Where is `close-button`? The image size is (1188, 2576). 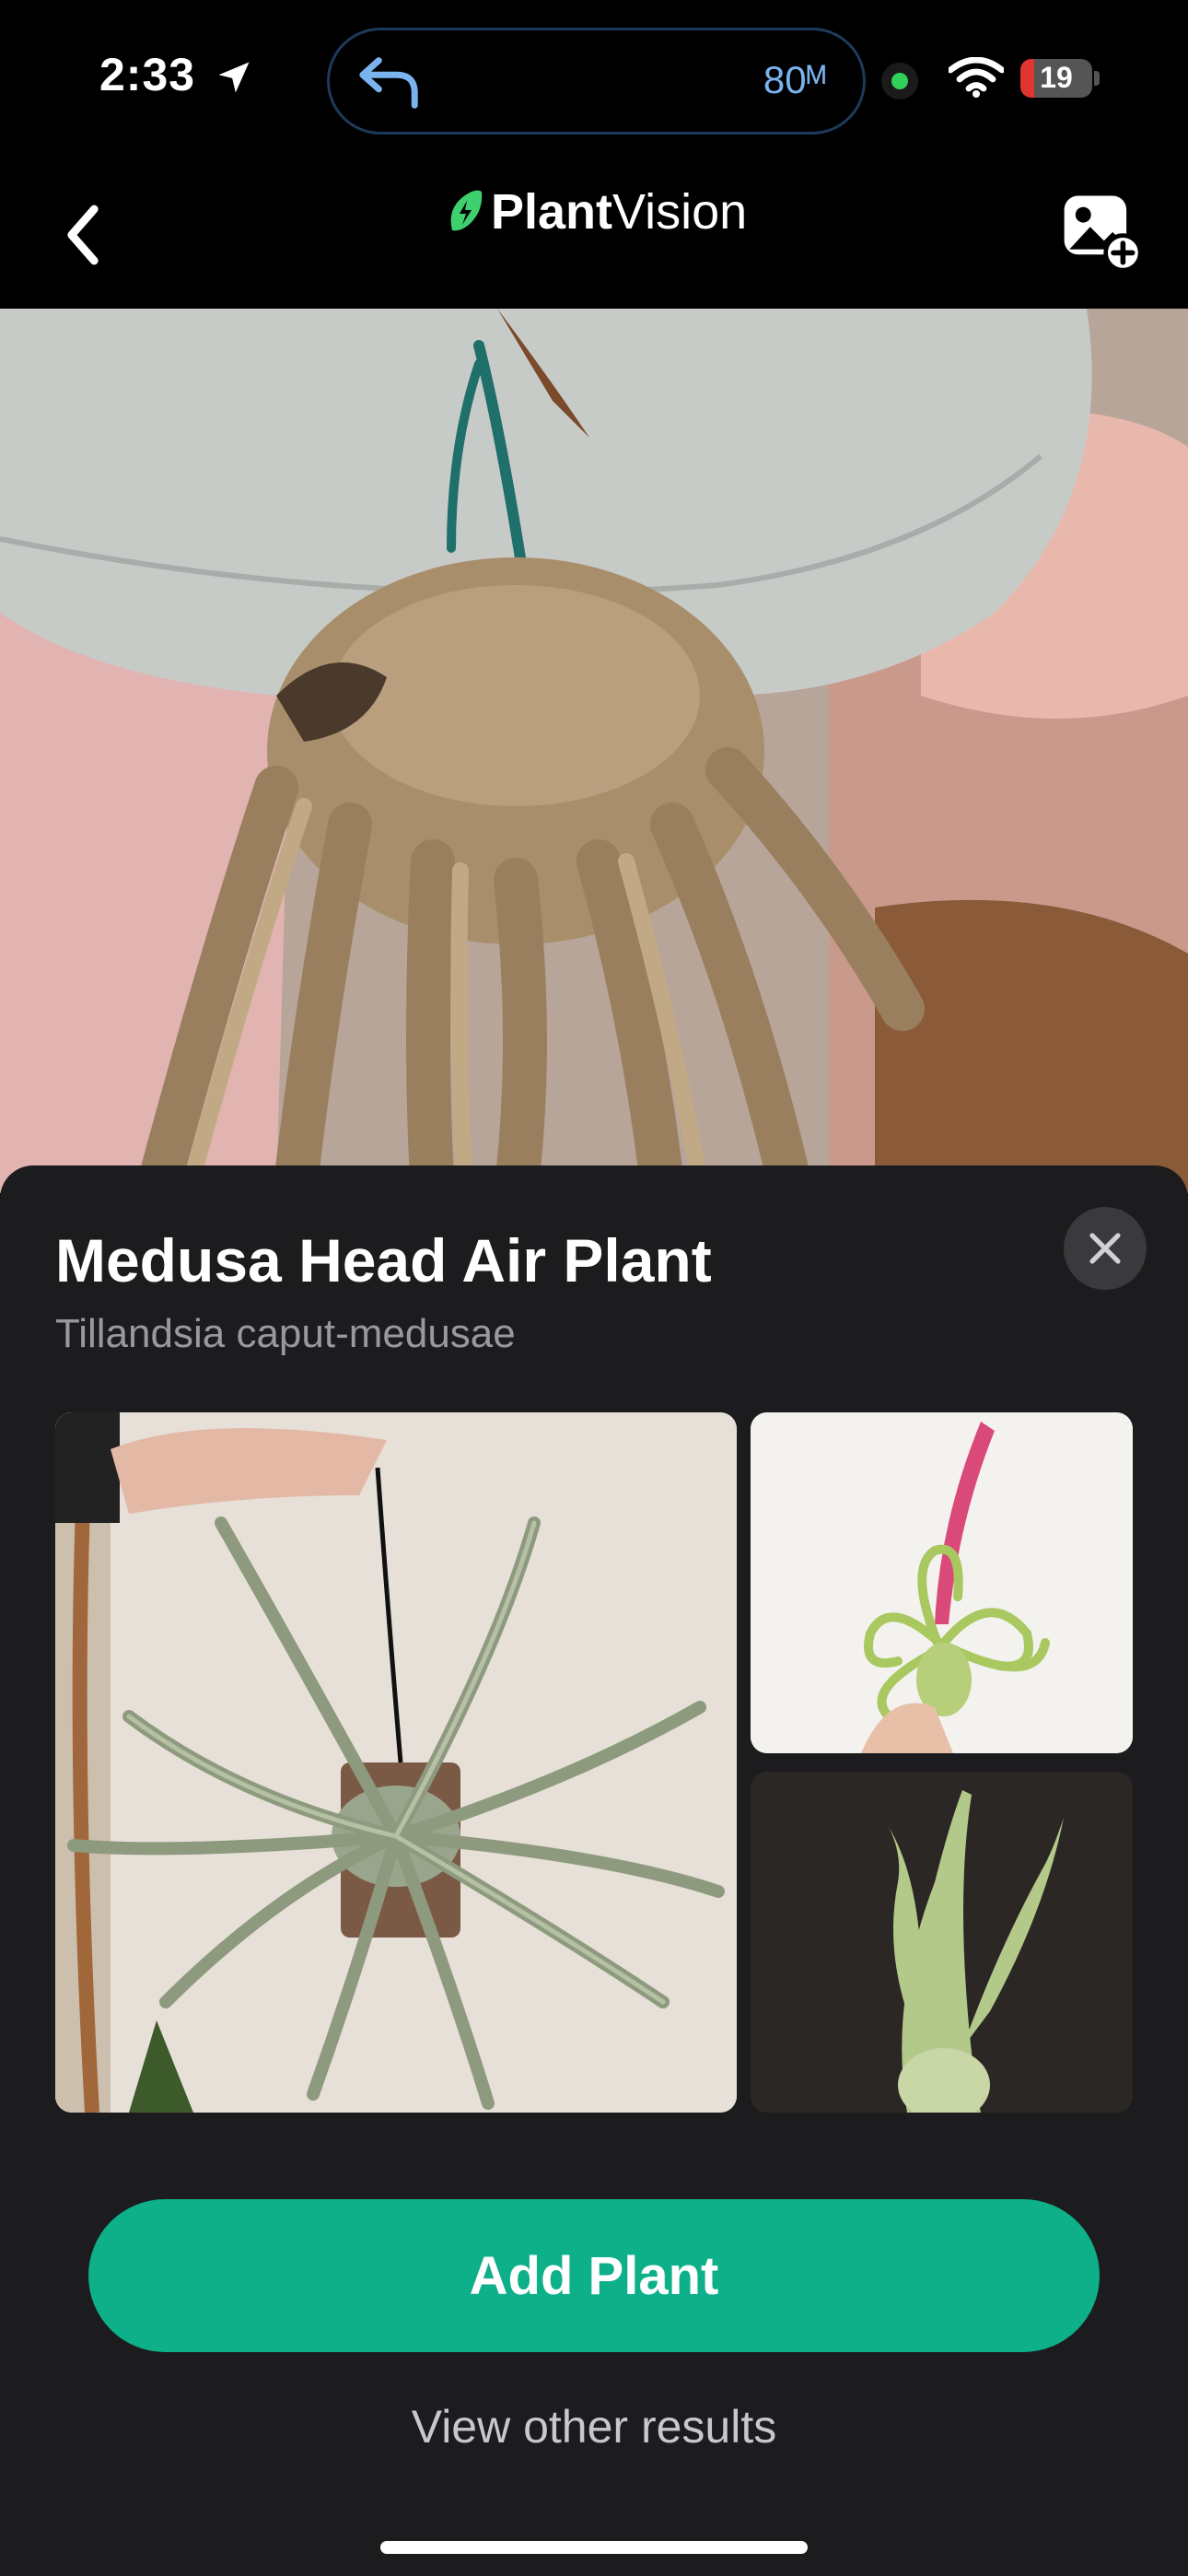
close-button is located at coordinates (1105, 1248).